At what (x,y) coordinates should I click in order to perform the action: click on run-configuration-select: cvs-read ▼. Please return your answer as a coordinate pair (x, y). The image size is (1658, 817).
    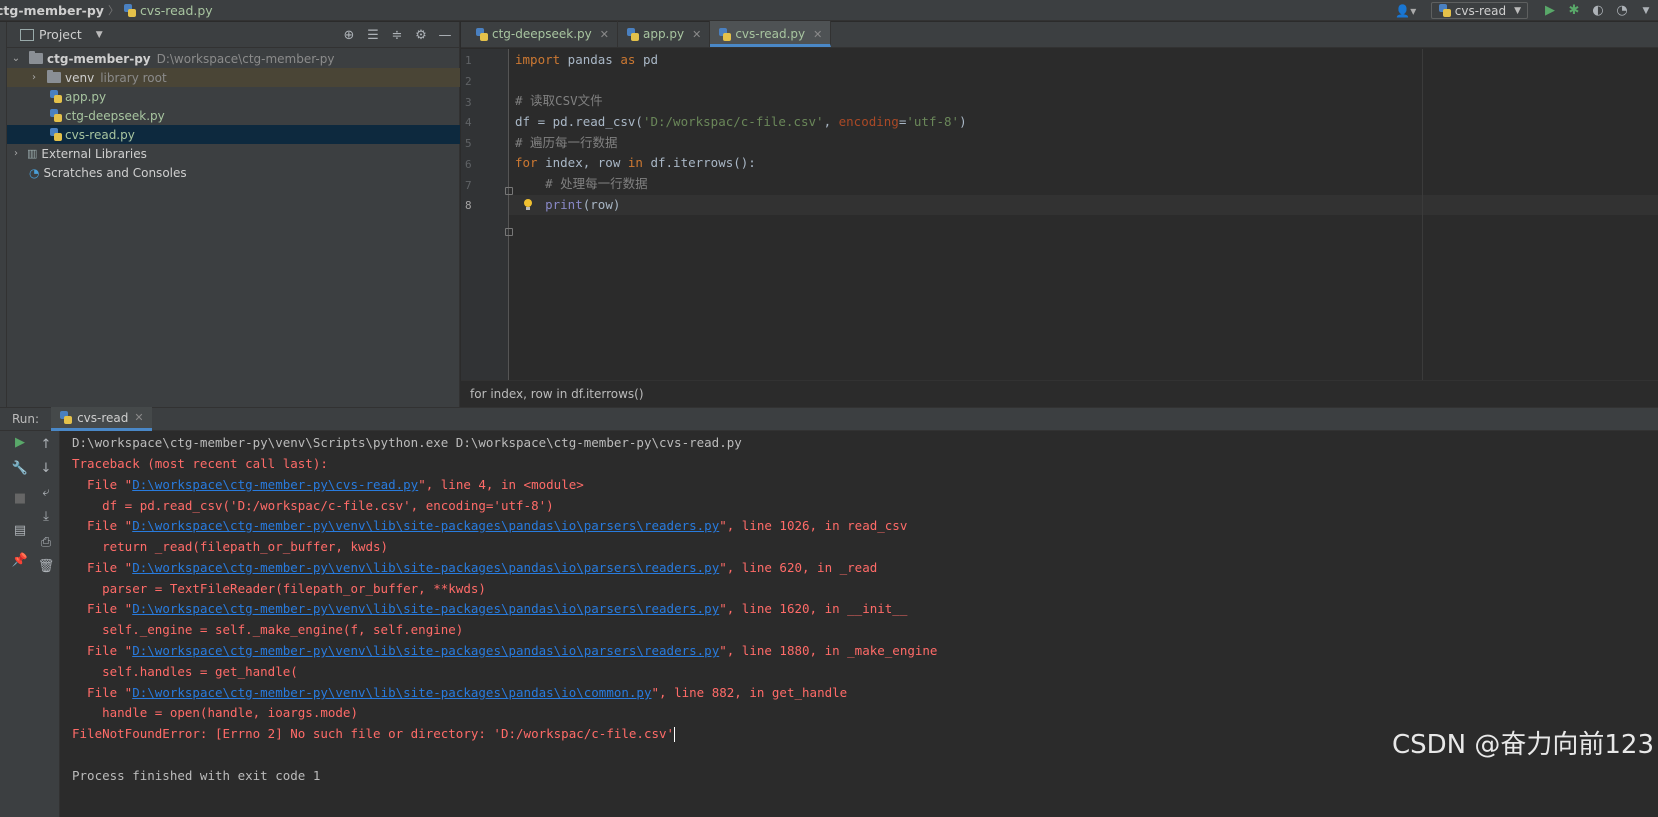
    Looking at the image, I should click on (1479, 10).